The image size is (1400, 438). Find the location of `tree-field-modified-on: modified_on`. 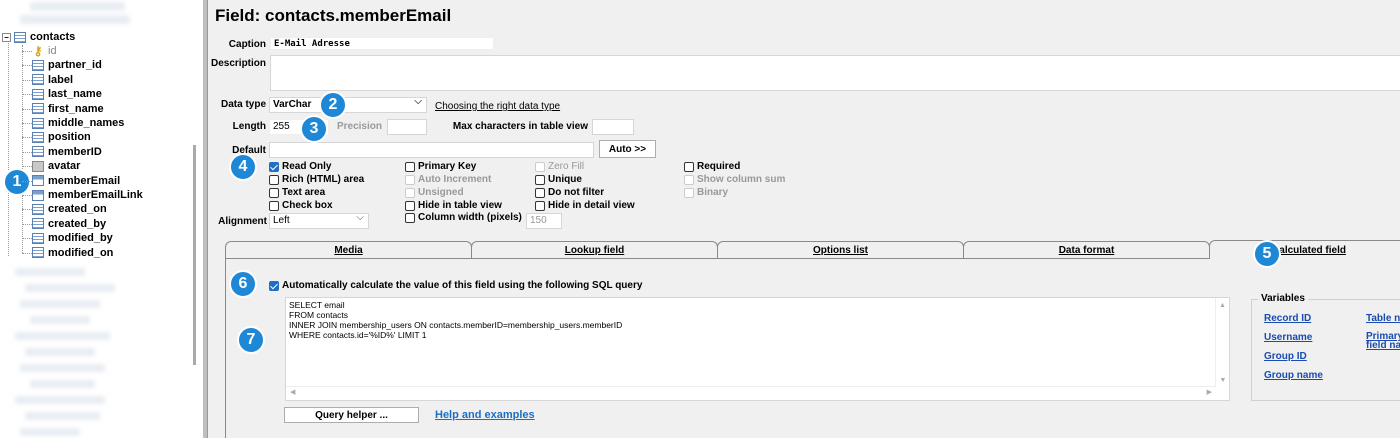

tree-field-modified-on: modified_on is located at coordinates (72, 253).